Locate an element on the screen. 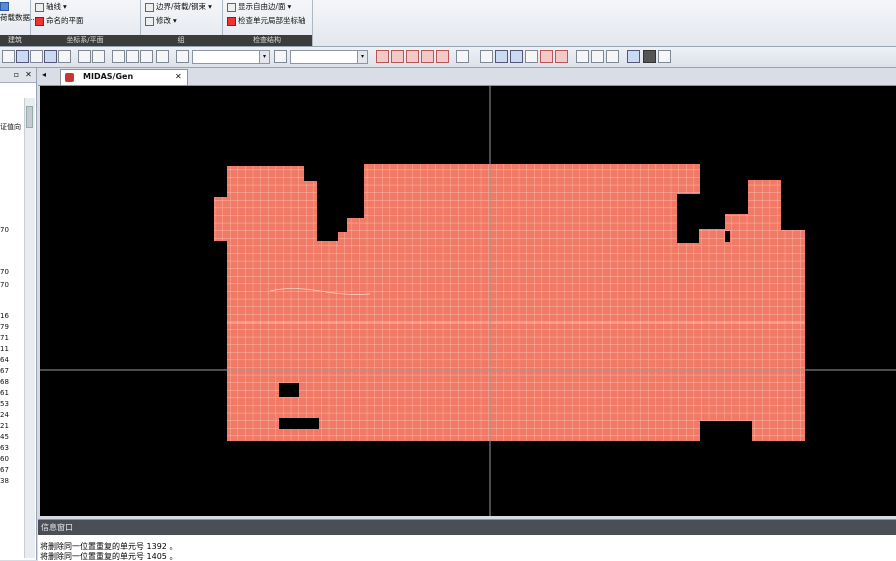  tab-title: MIDAS/Gen is located at coordinates (108, 76).